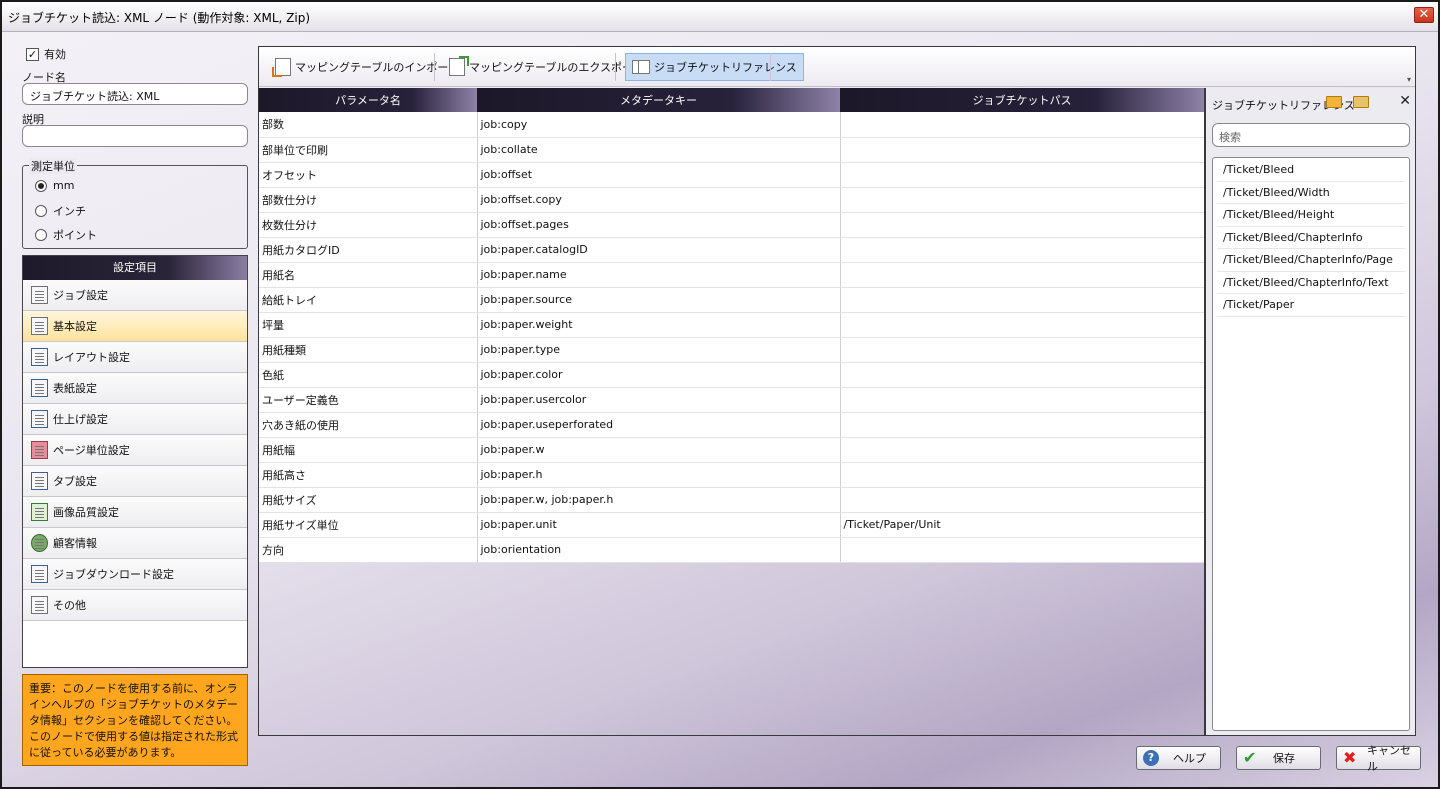 The height and width of the screenshot is (789, 1440). What do you see at coordinates (732, 275) in the screenshot?
I see `table-row: 用紙名 job:paper.name` at bounding box center [732, 275].